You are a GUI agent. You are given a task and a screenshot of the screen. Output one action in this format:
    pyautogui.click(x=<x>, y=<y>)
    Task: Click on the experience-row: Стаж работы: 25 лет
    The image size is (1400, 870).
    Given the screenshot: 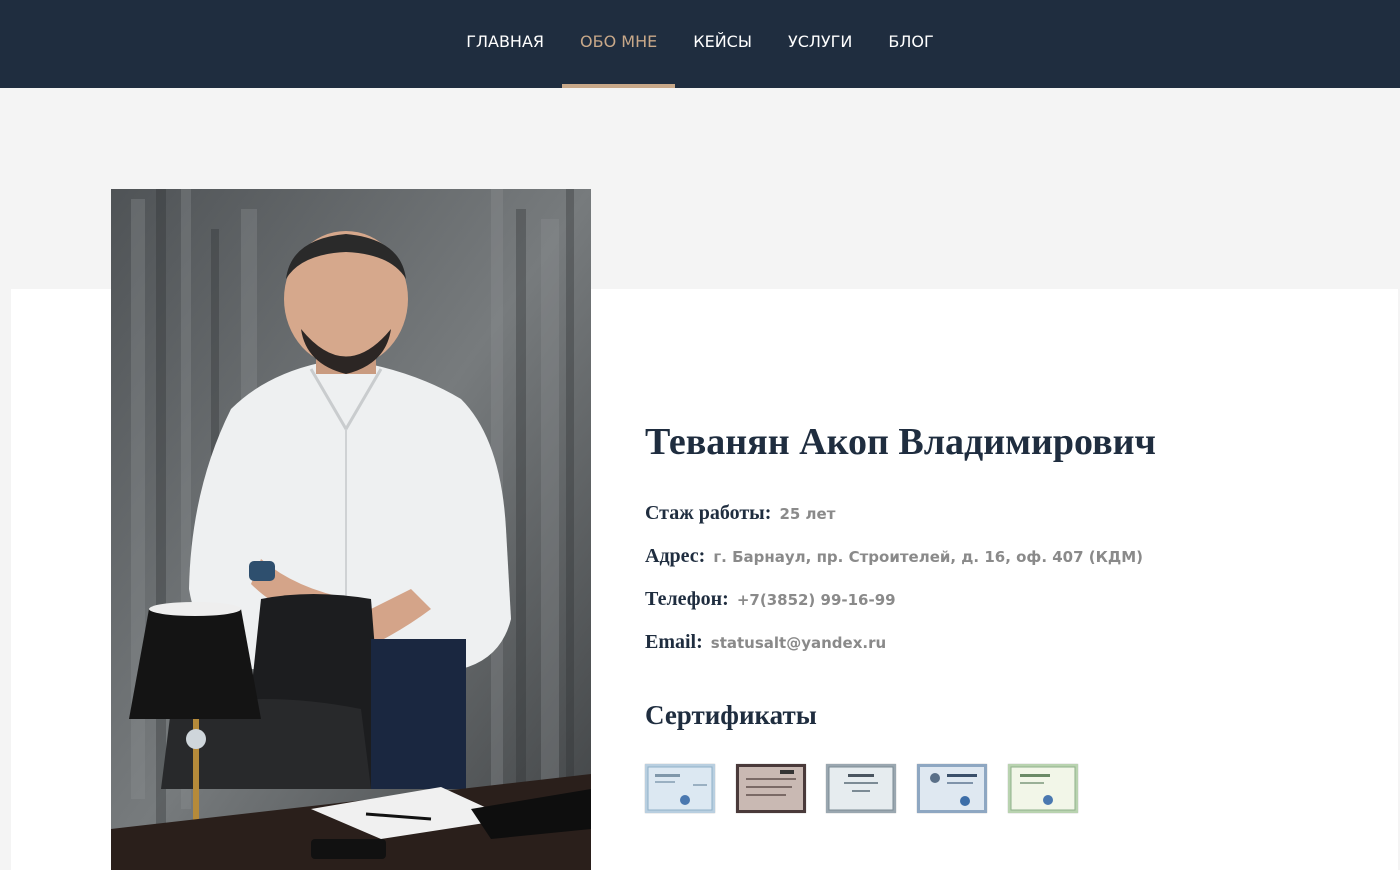 What is the action you would take?
    pyautogui.click(x=740, y=513)
    